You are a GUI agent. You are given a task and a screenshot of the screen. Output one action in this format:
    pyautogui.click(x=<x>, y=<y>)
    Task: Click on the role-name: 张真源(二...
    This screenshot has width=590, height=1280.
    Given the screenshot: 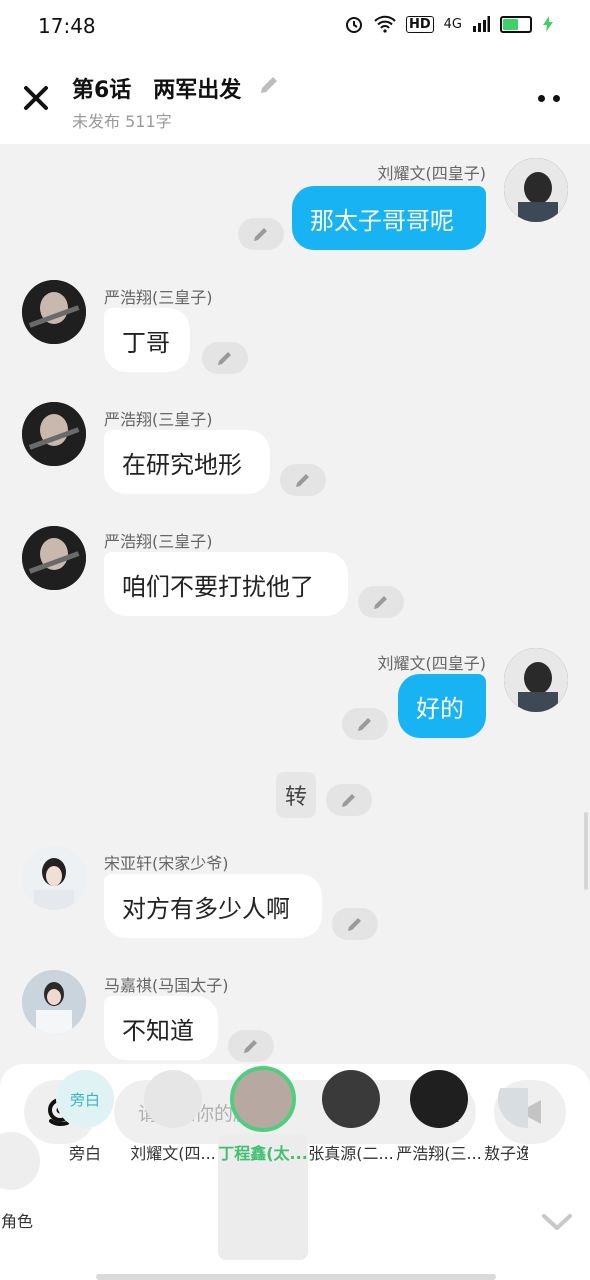 What is the action you would take?
    pyautogui.click(x=351, y=1153)
    